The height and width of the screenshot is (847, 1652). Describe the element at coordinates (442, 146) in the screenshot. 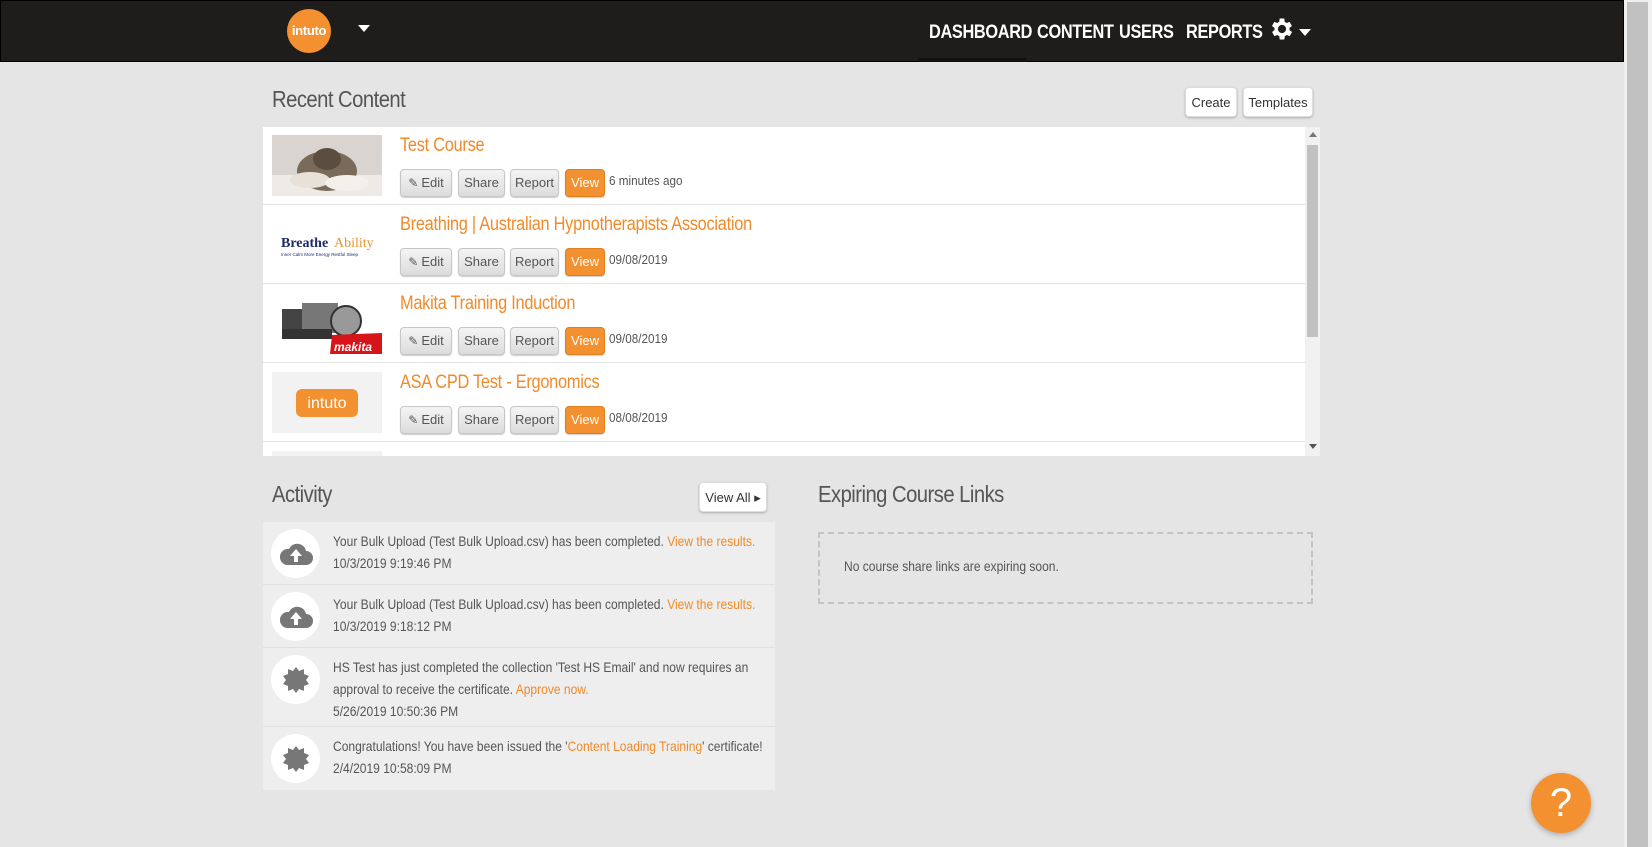

I see `content-title: Test Course` at that location.